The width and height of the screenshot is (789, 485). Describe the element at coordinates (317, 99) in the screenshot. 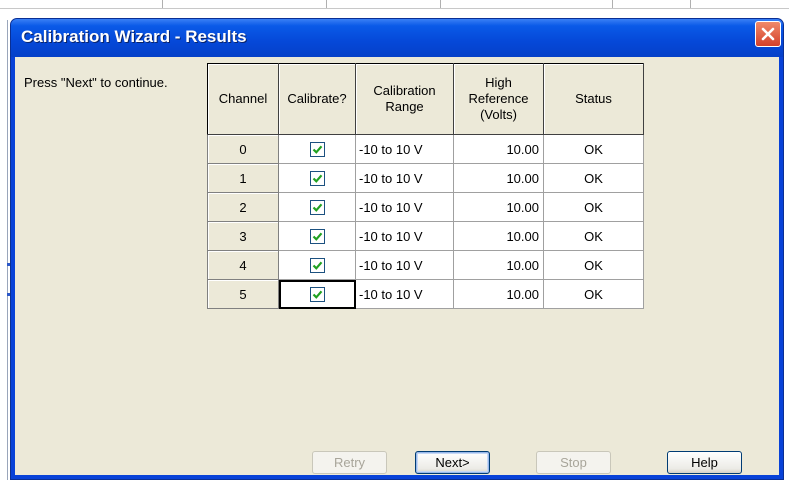

I see `column-header-calibrate: Calibrate?` at that location.